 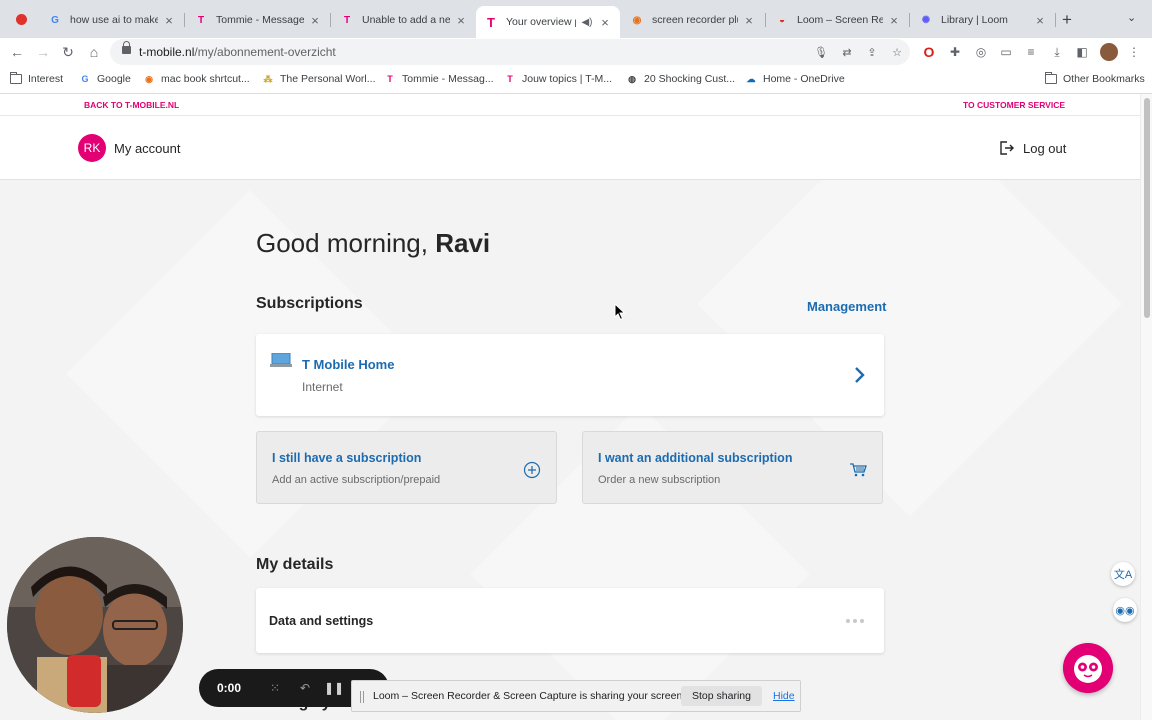 What do you see at coordinates (68, 52) in the screenshot?
I see `reload-icon: ↻` at bounding box center [68, 52].